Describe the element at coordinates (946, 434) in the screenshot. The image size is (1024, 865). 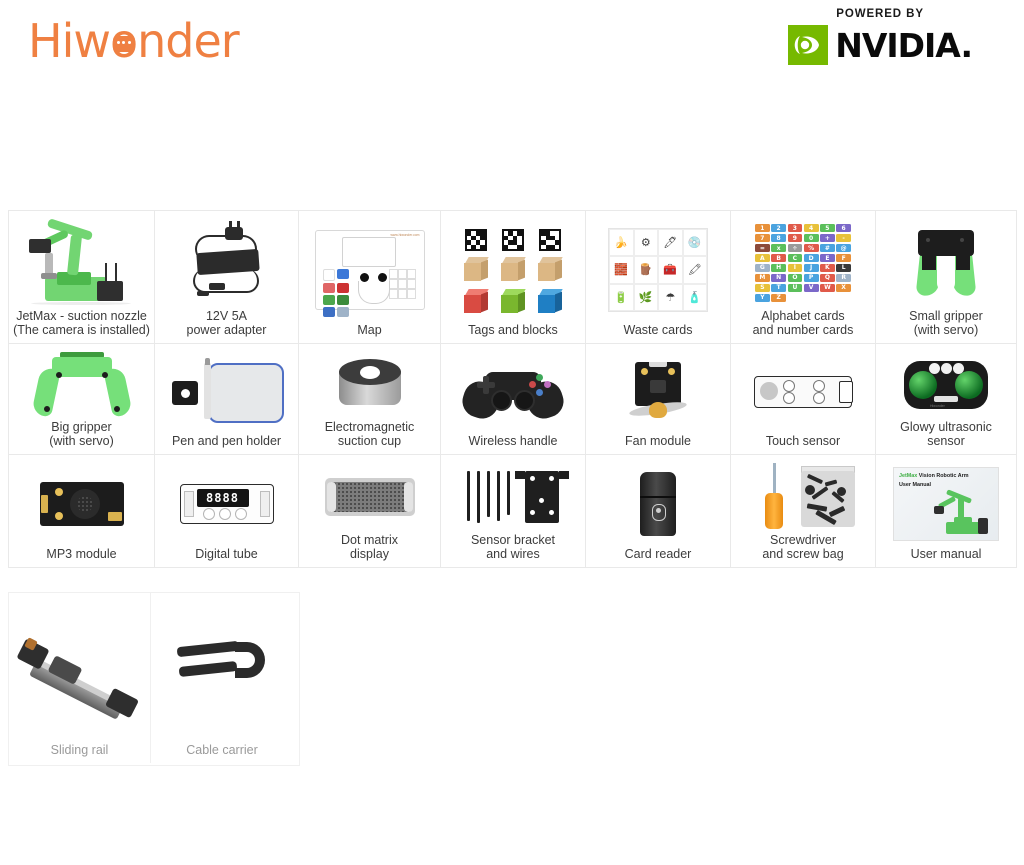
I see `part-label: Glowy ultrasonic sensor` at that location.